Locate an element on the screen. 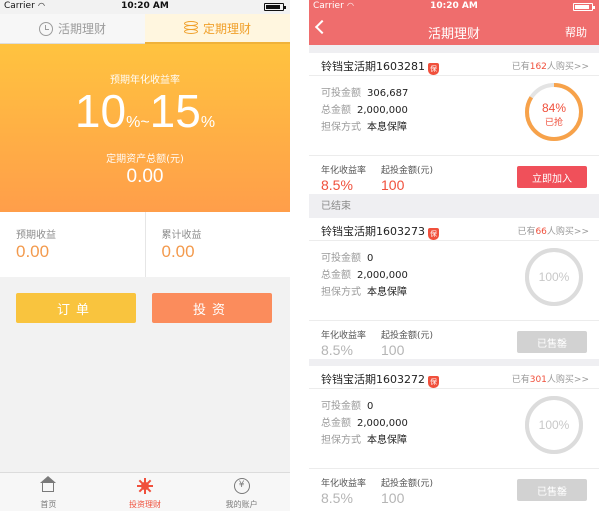 Image resolution: width=599 pixels, height=511 pixels. page-title: 活期理财 is located at coordinates (453, 34).